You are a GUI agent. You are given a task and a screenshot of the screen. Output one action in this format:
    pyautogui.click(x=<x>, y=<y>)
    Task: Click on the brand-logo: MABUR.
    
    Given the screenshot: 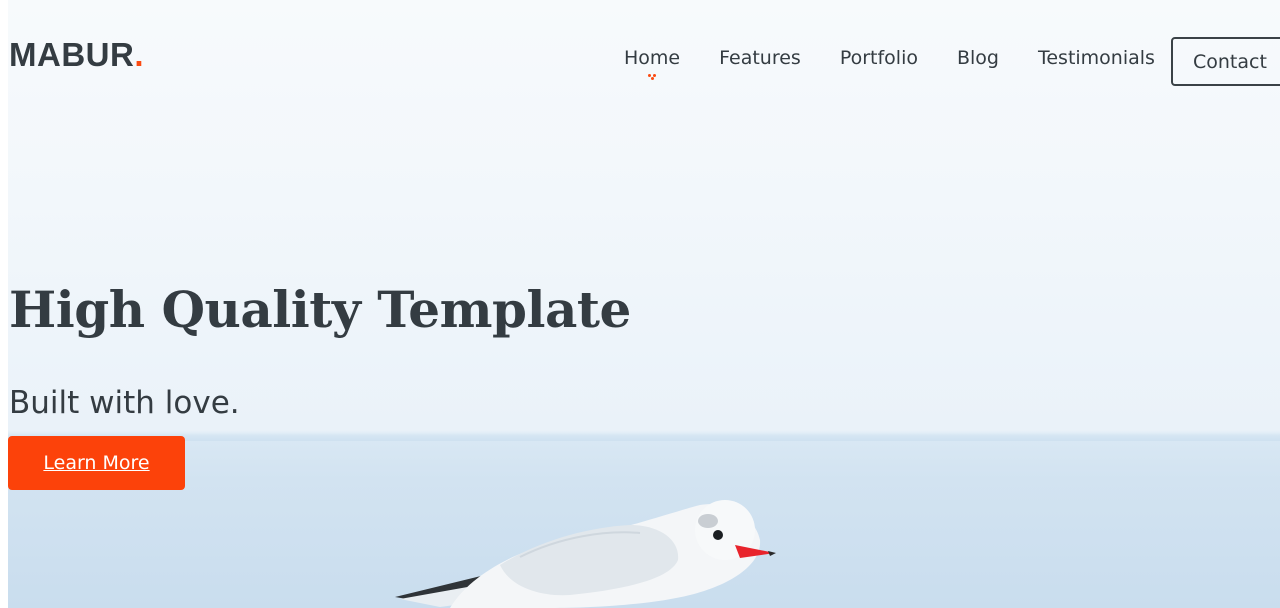 What is the action you would take?
    pyautogui.click(x=76, y=55)
    